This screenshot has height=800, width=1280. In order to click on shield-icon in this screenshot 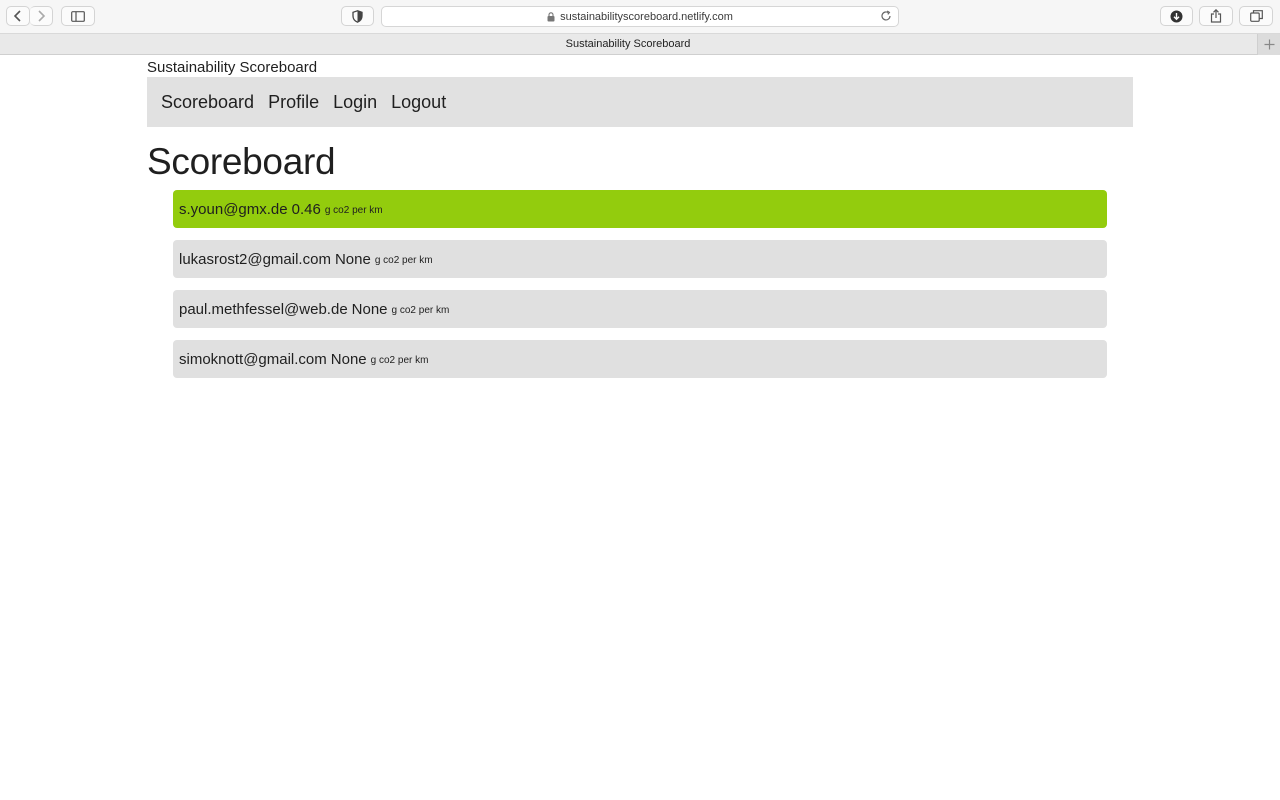, I will do `click(357, 16)`.